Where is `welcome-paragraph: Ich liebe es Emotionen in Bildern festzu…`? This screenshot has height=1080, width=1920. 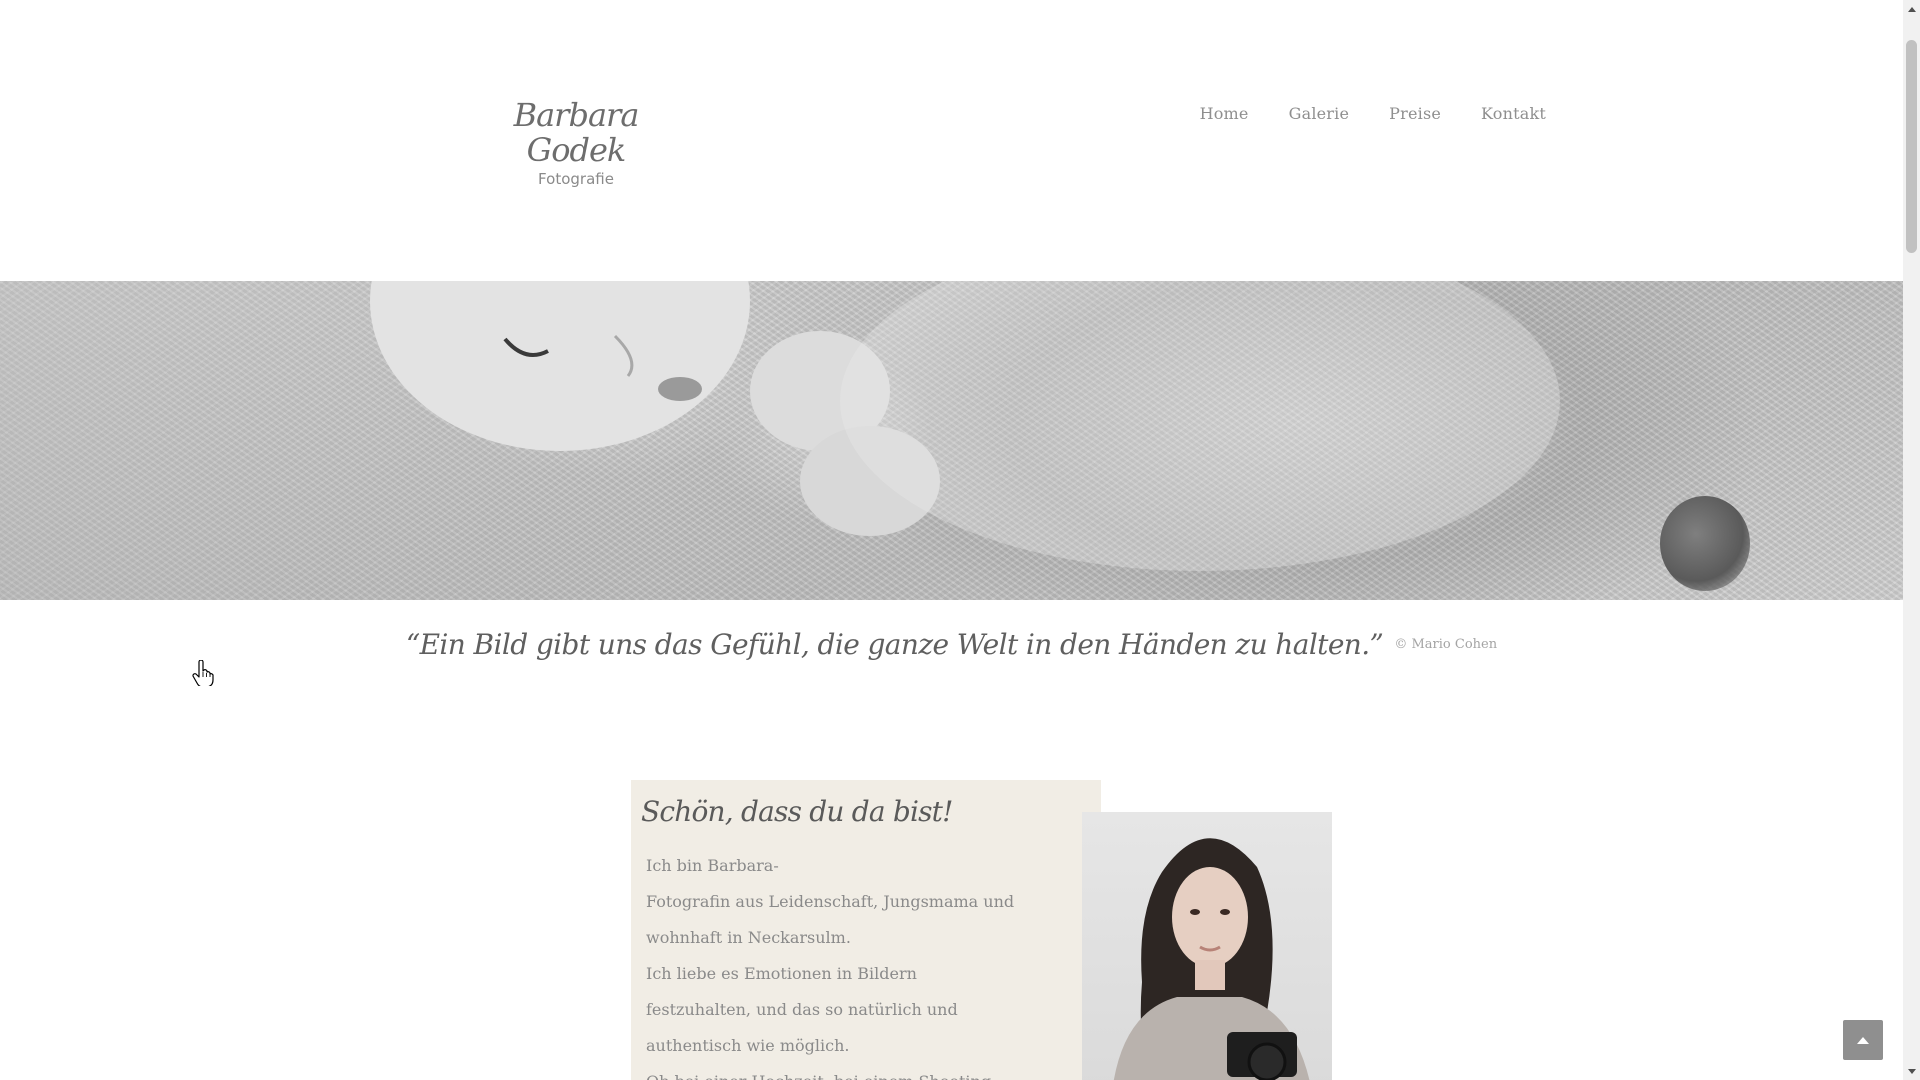 welcome-paragraph: Ich liebe es Emotionen in Bildern festzu… is located at coordinates (802, 1009).